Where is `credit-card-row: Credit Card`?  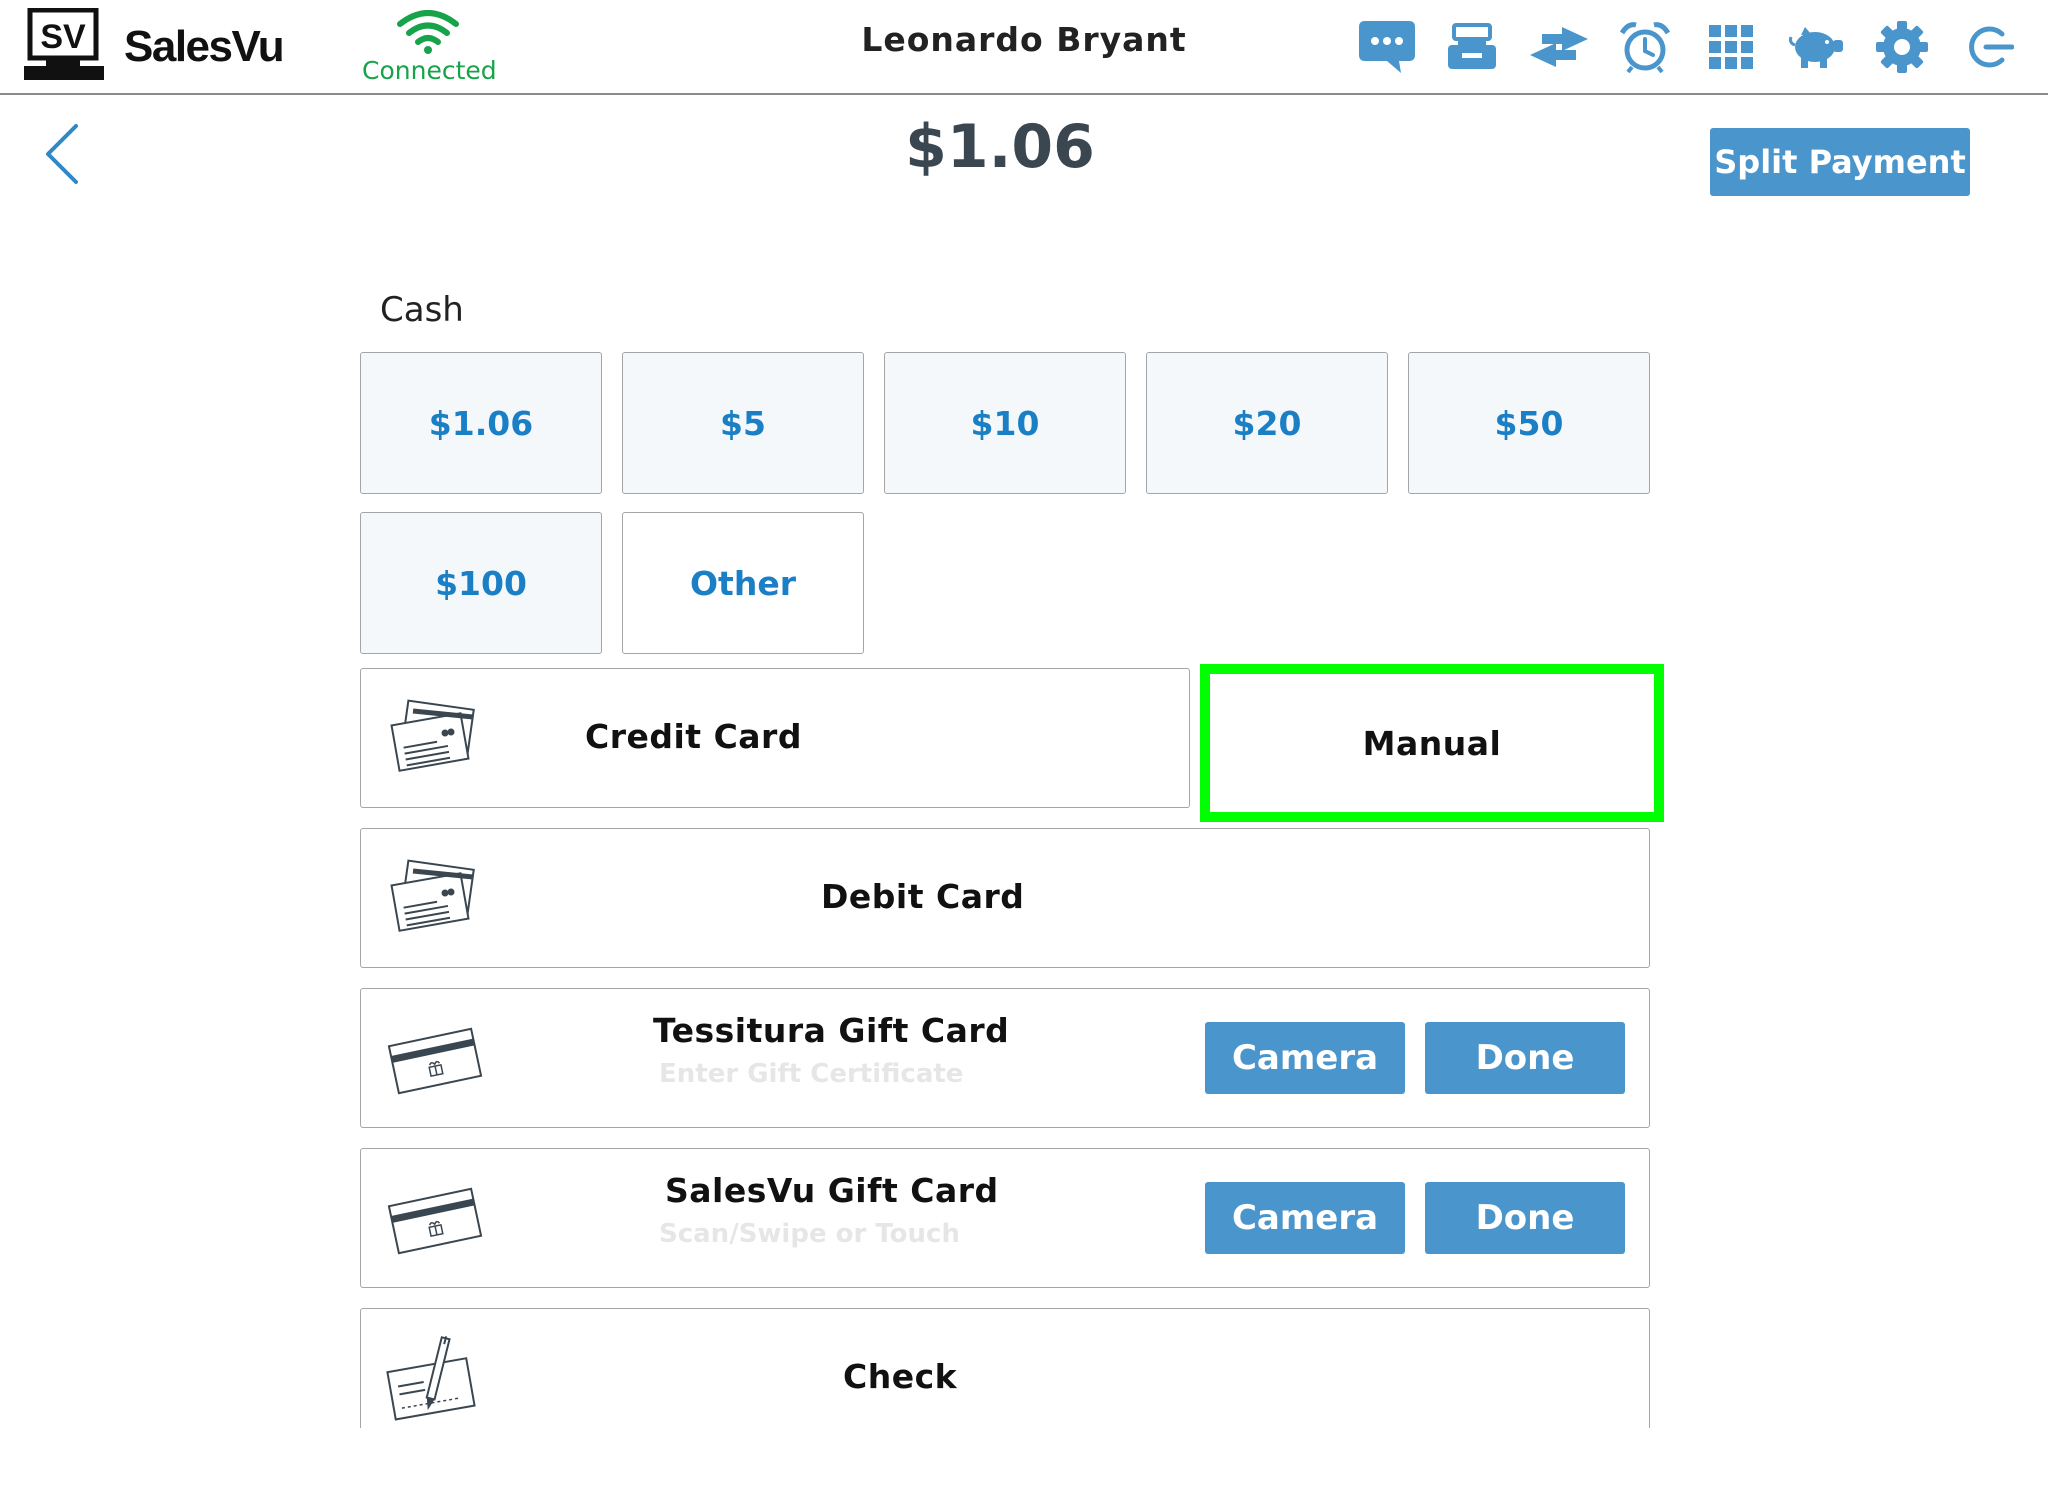 credit-card-row: Credit Card is located at coordinates (775, 738).